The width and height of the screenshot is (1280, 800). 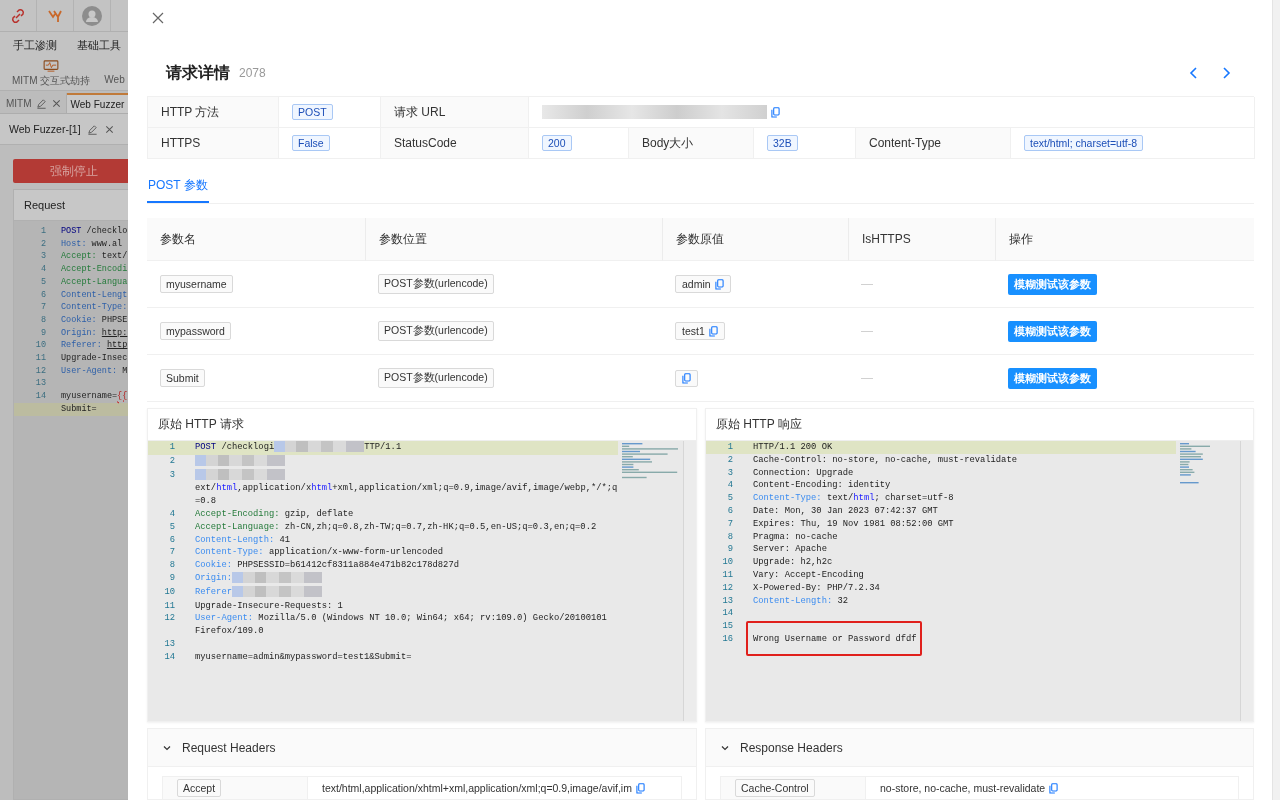 I want to click on panel-title: Request Headers, so click(x=229, y=747).